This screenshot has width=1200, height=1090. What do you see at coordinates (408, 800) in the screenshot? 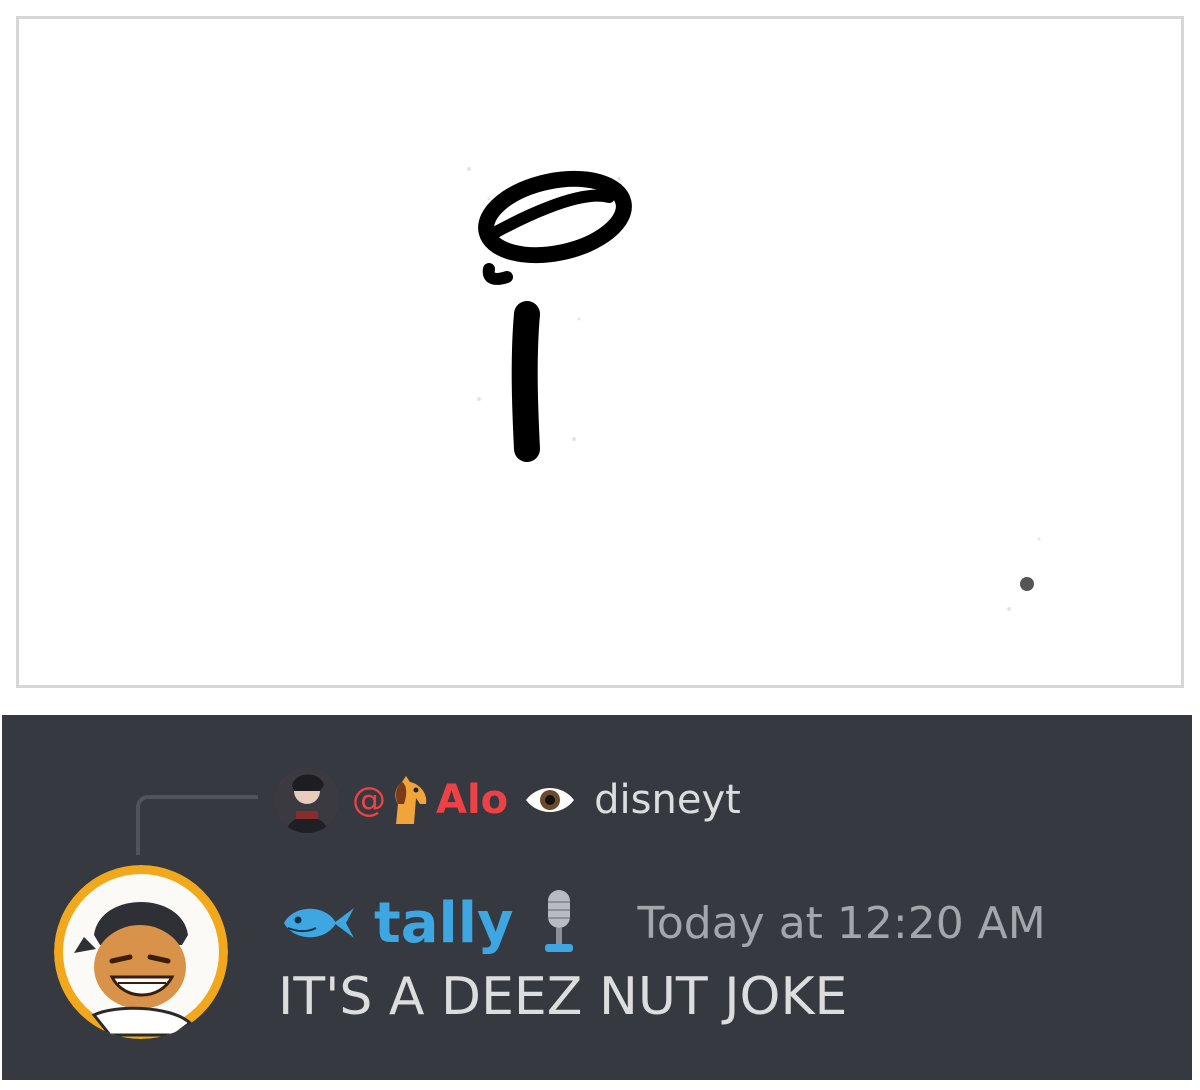
I see `horse-icon` at bounding box center [408, 800].